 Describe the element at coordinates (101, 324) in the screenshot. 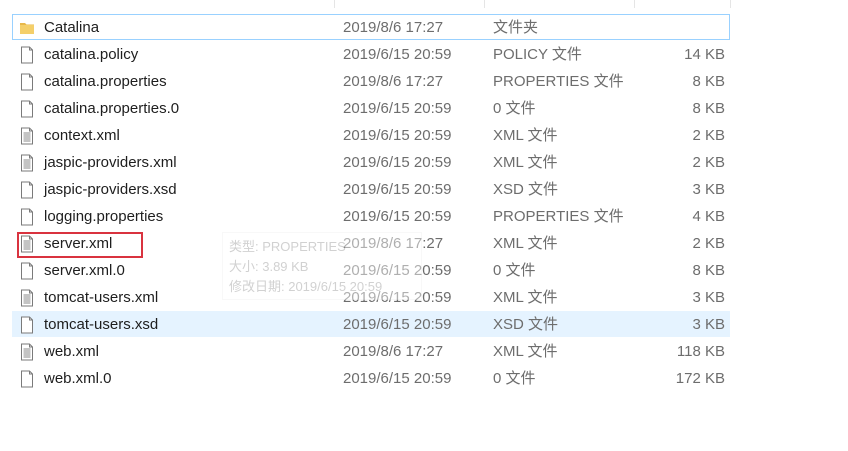

I see `file-name: tomcat-users.xsd` at that location.